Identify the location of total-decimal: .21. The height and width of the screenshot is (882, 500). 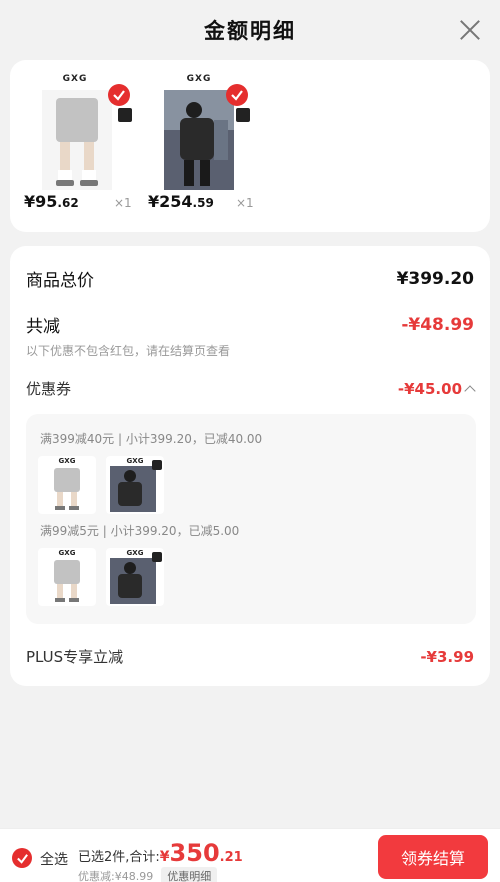
(231, 857).